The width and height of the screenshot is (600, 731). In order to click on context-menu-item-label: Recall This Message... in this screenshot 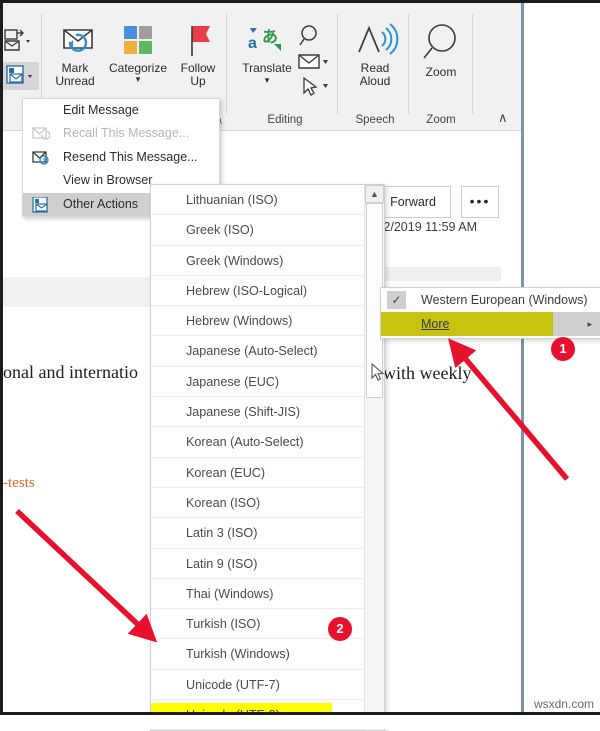, I will do `click(126, 133)`.